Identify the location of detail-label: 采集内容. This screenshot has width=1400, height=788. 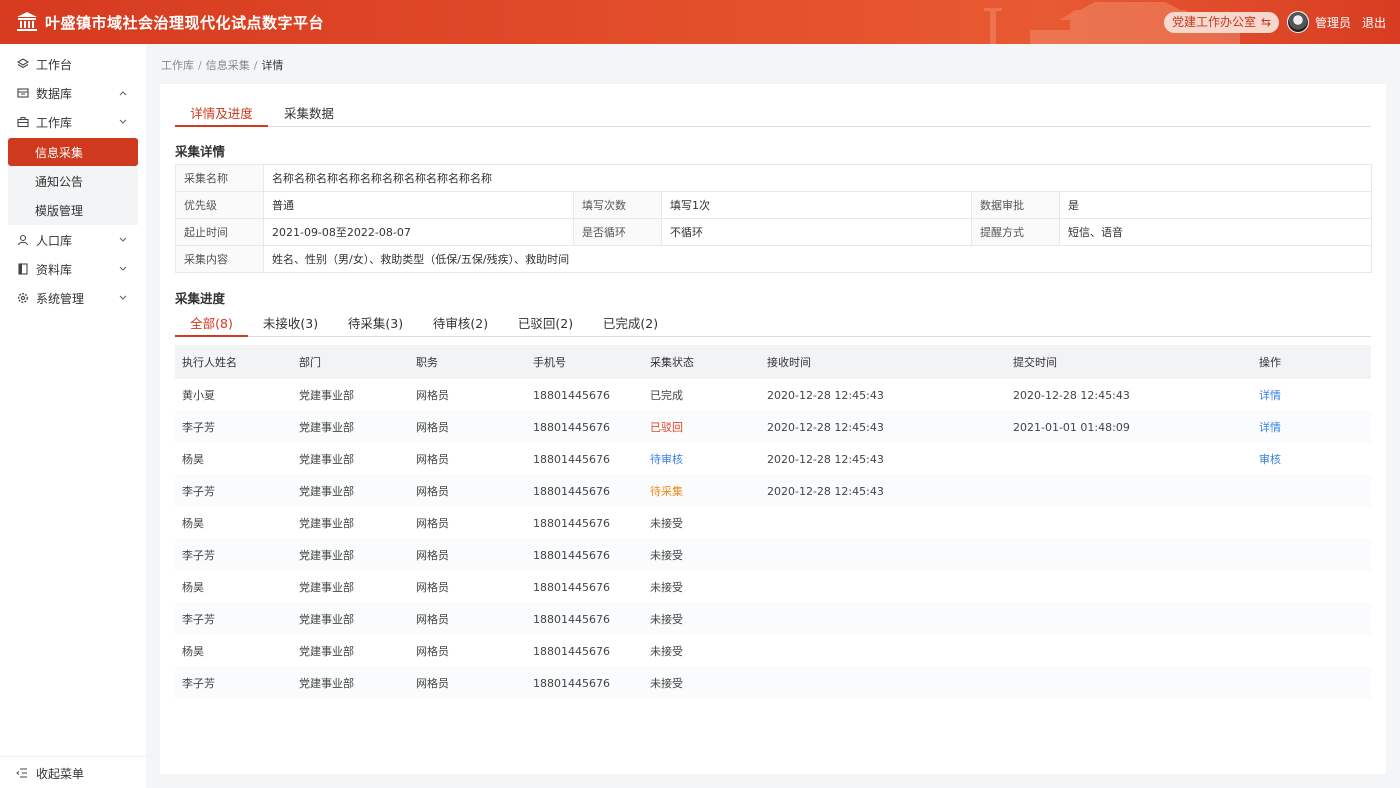
(219, 259).